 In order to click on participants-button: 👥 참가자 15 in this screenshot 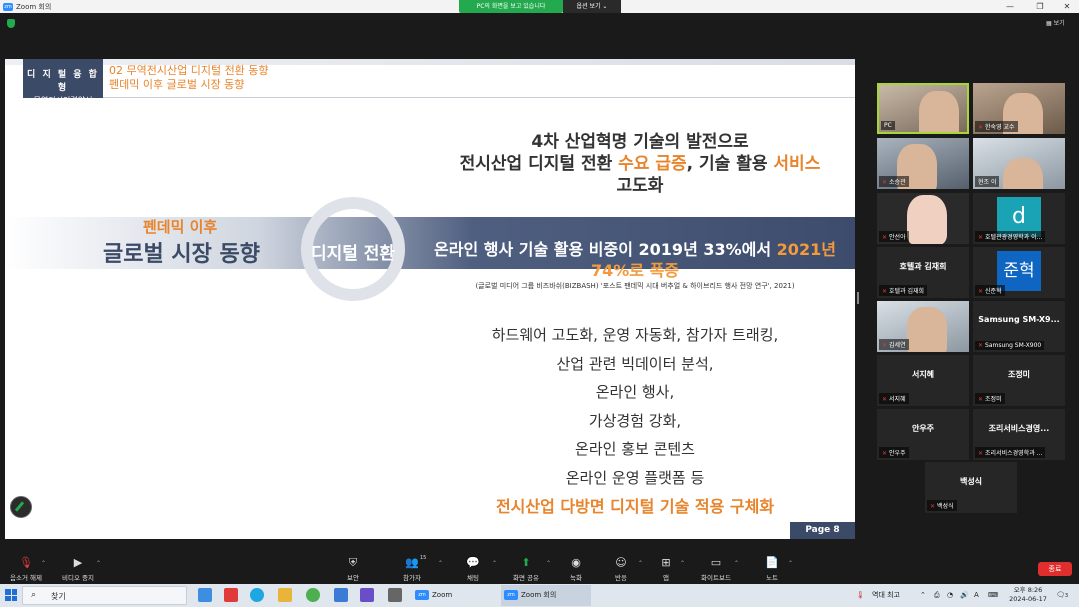, I will do `click(412, 566)`.